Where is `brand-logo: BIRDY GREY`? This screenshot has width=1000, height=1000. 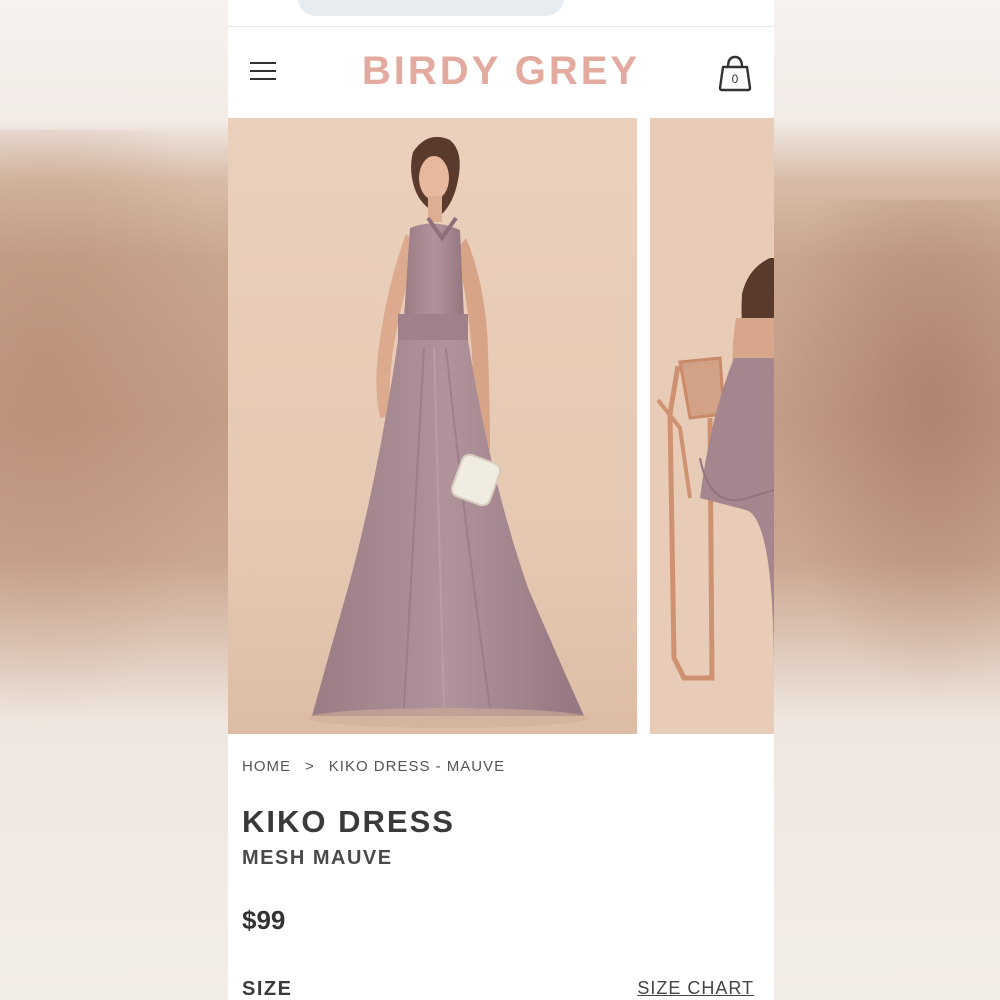 brand-logo: BIRDY GREY is located at coordinates (501, 71).